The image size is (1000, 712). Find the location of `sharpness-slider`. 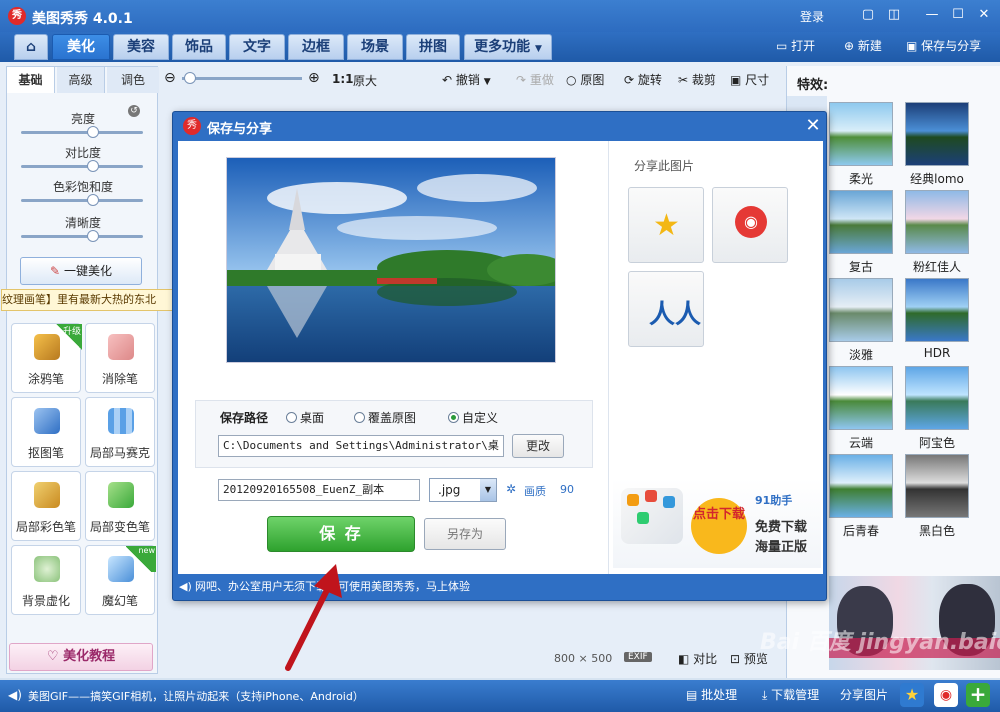

sharpness-slider is located at coordinates (82, 236).